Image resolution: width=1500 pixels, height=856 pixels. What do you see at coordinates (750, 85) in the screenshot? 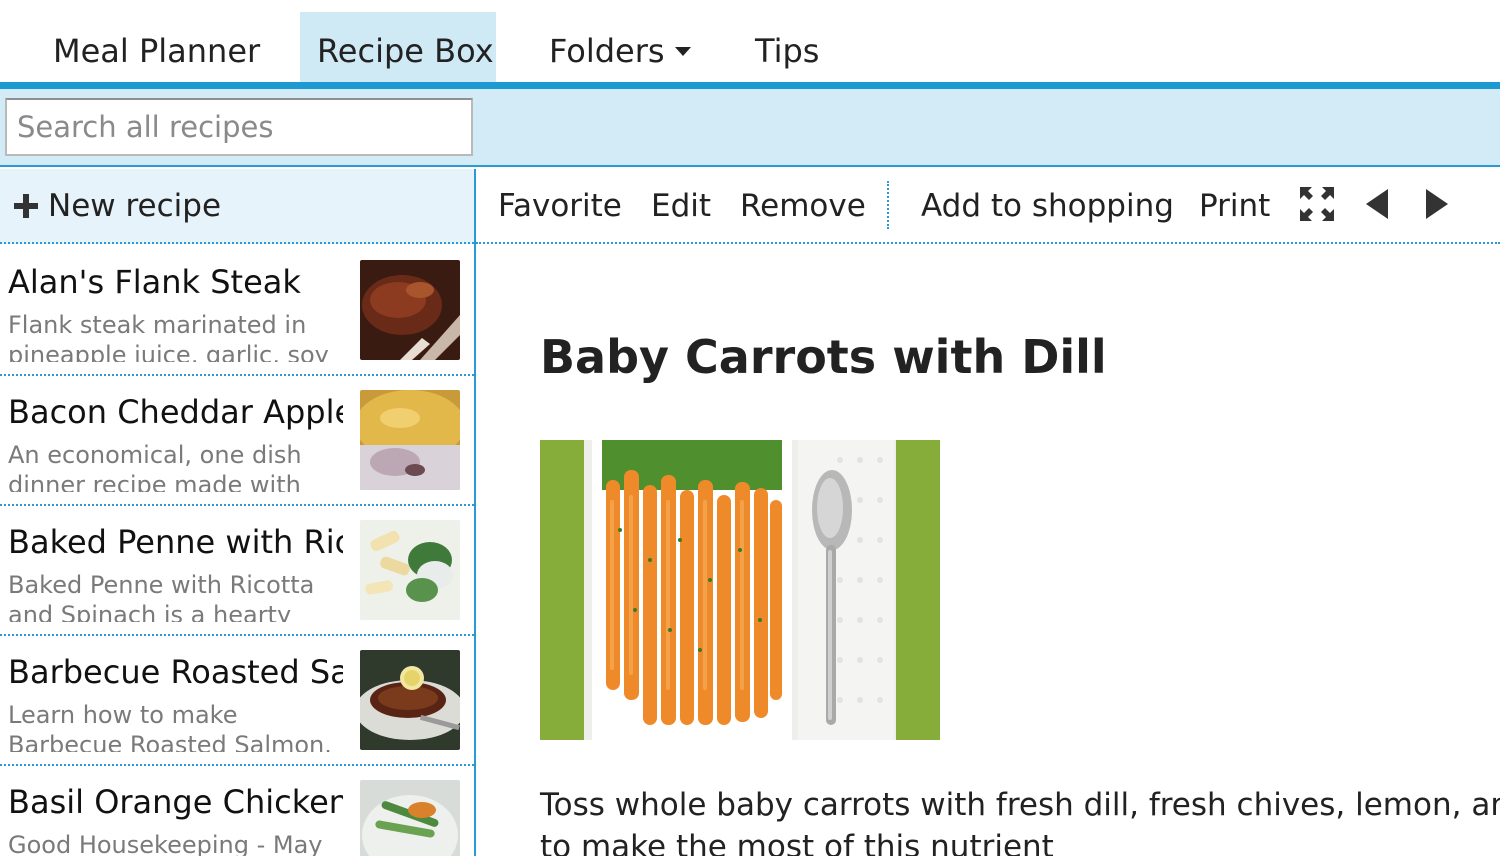
I see `nav-divider` at bounding box center [750, 85].